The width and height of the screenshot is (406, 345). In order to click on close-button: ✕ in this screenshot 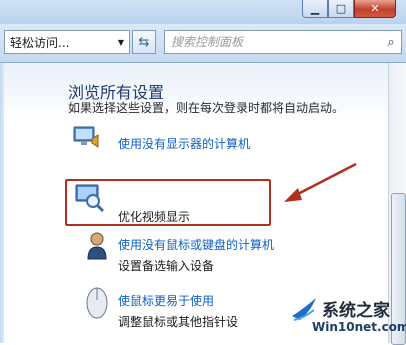, I will do `click(375, 9)`.